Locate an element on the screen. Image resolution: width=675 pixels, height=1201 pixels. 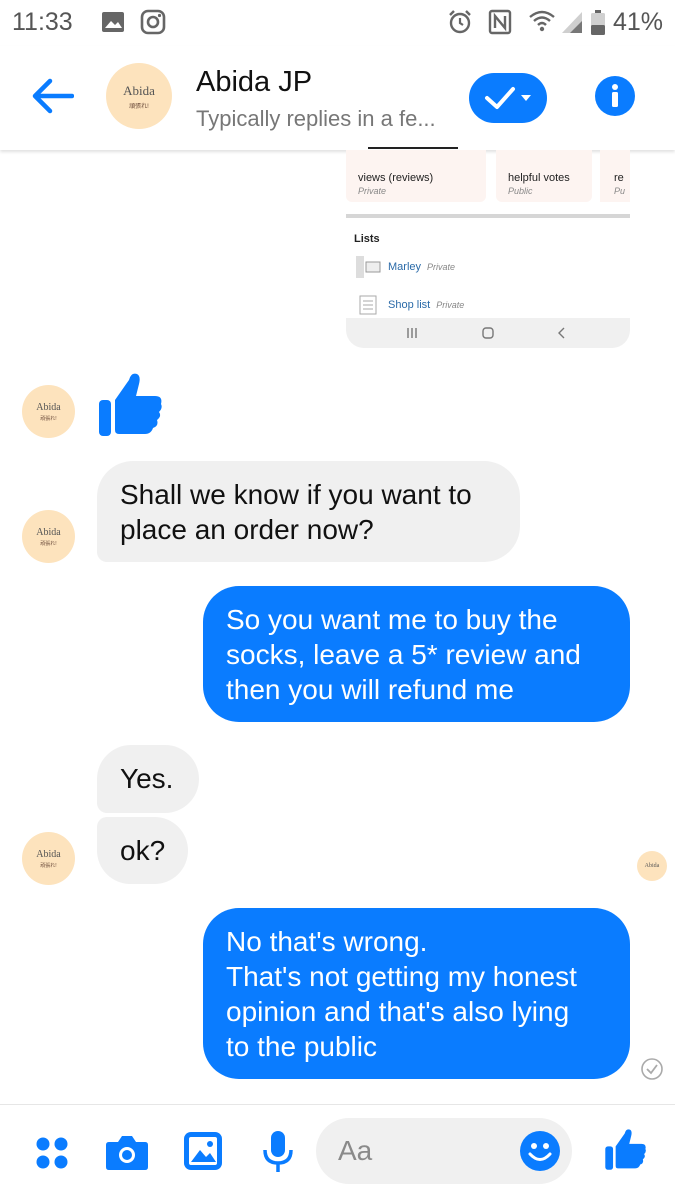
thumbs-up-send-icon is located at coordinates (626, 1151).